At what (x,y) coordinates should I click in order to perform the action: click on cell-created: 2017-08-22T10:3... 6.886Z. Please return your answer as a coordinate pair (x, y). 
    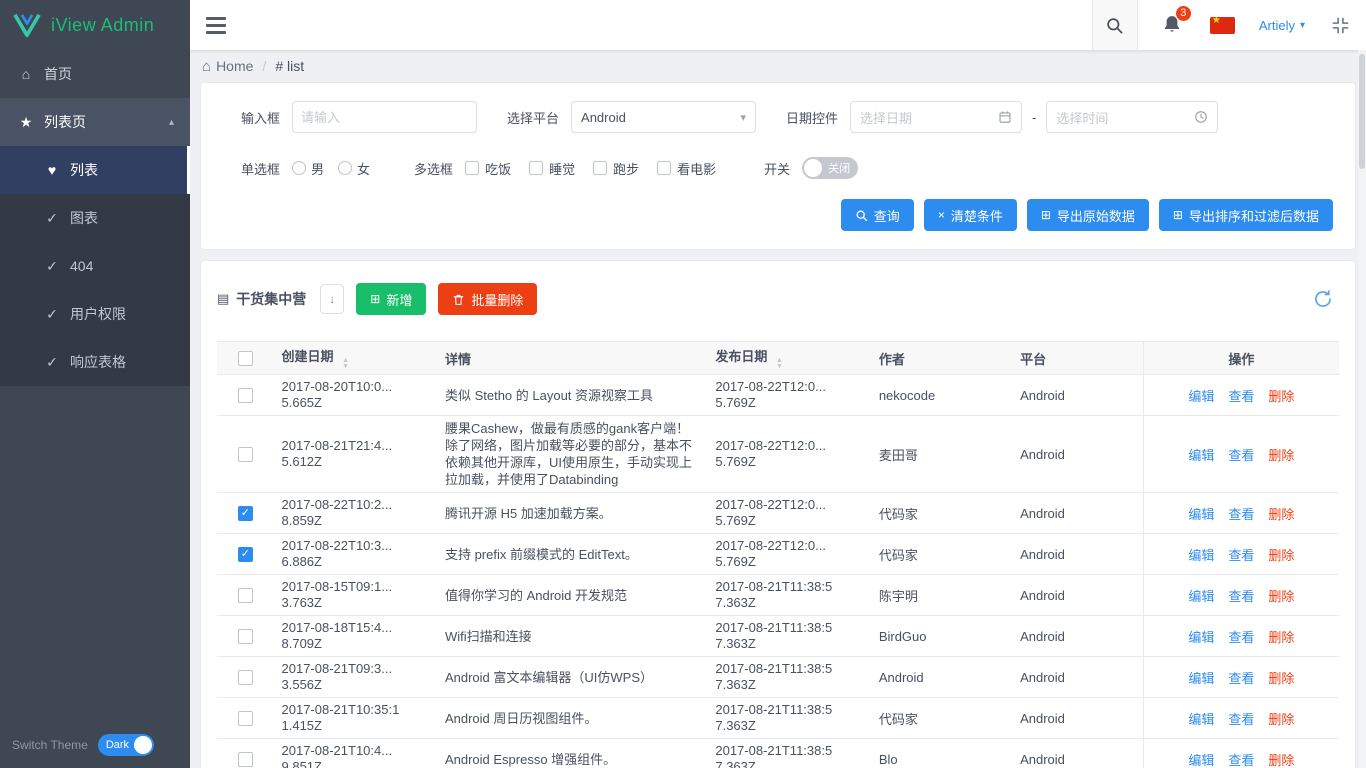
    Looking at the image, I should click on (355, 554).